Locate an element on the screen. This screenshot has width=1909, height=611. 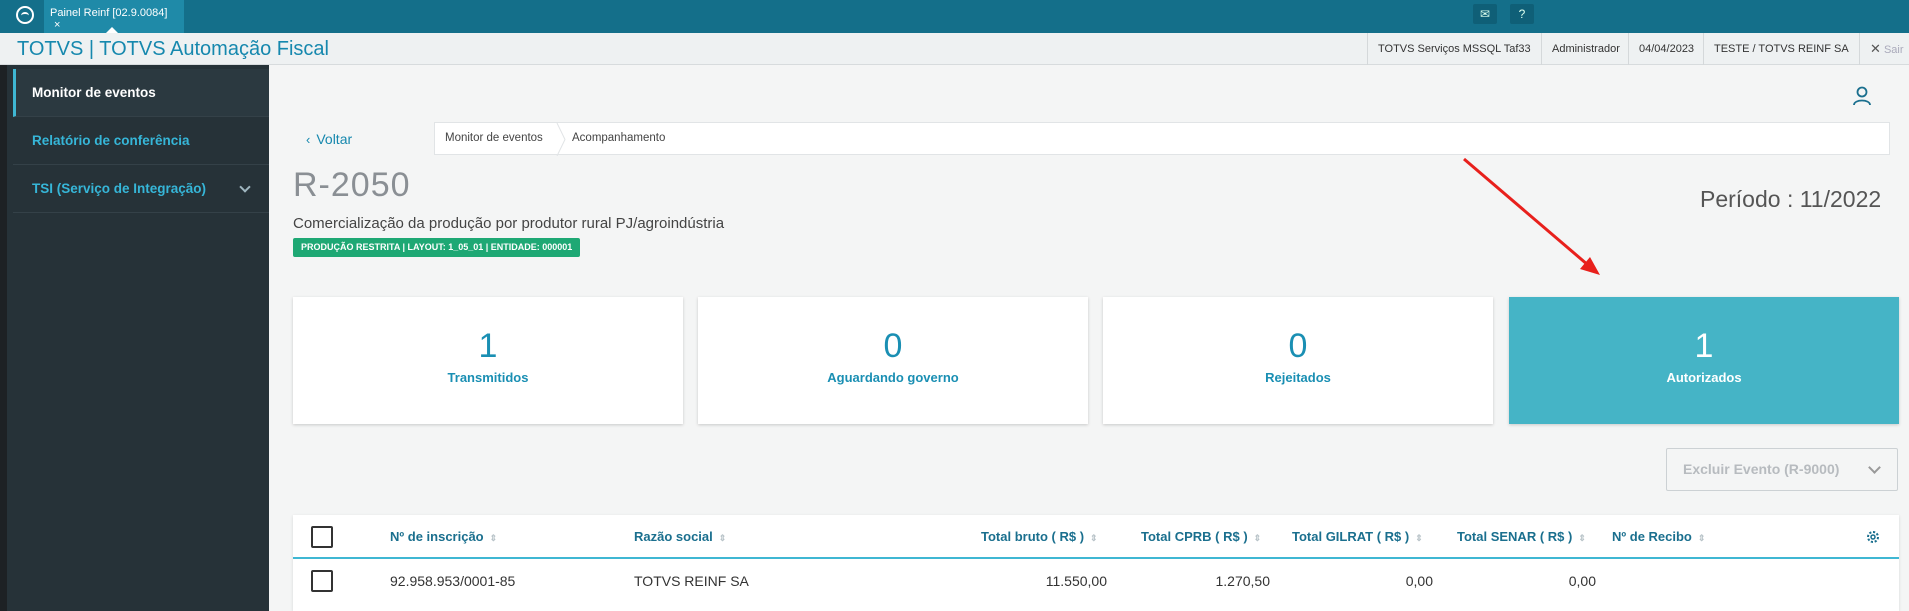
gear-icon is located at coordinates (1873, 537).